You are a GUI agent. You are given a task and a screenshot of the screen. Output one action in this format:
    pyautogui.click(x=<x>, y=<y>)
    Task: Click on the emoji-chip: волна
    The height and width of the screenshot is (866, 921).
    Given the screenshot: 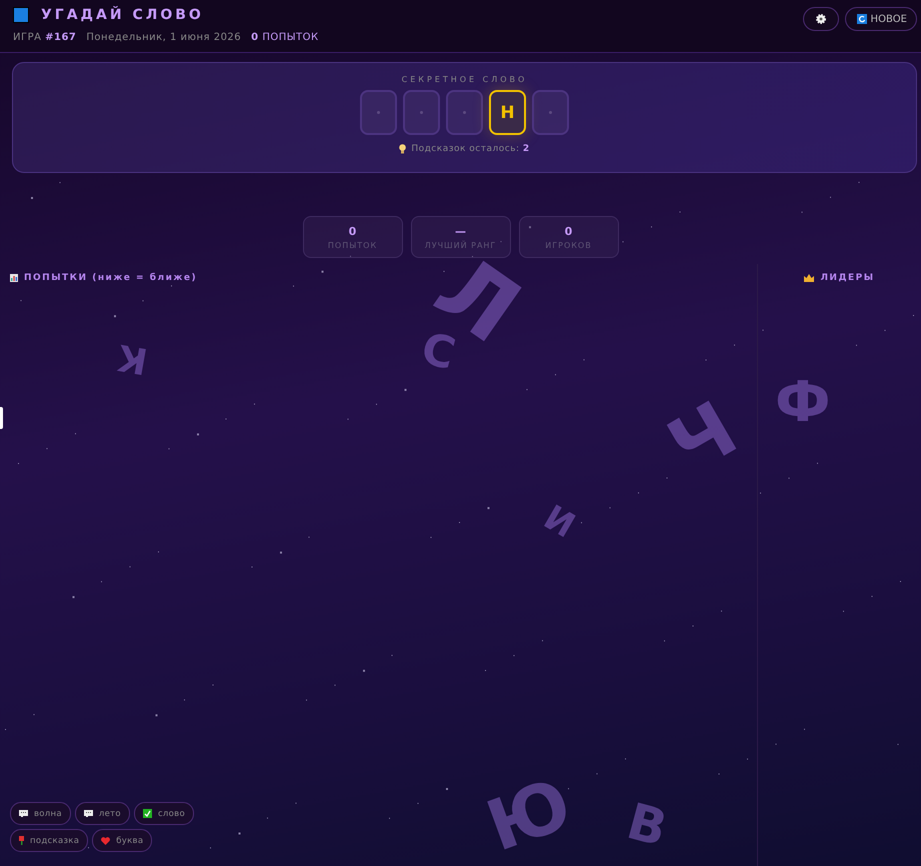 What is the action you would take?
    pyautogui.click(x=40, y=813)
    